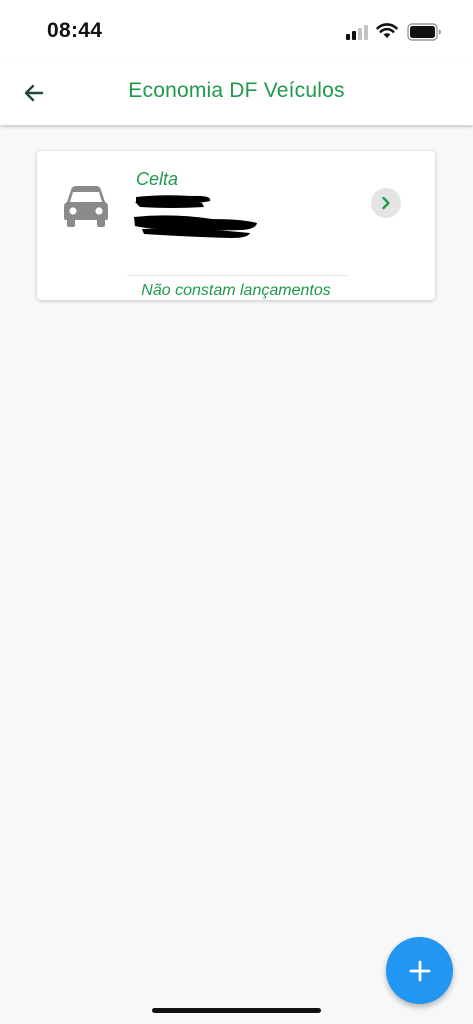  I want to click on vehicle-open-button, so click(386, 203).